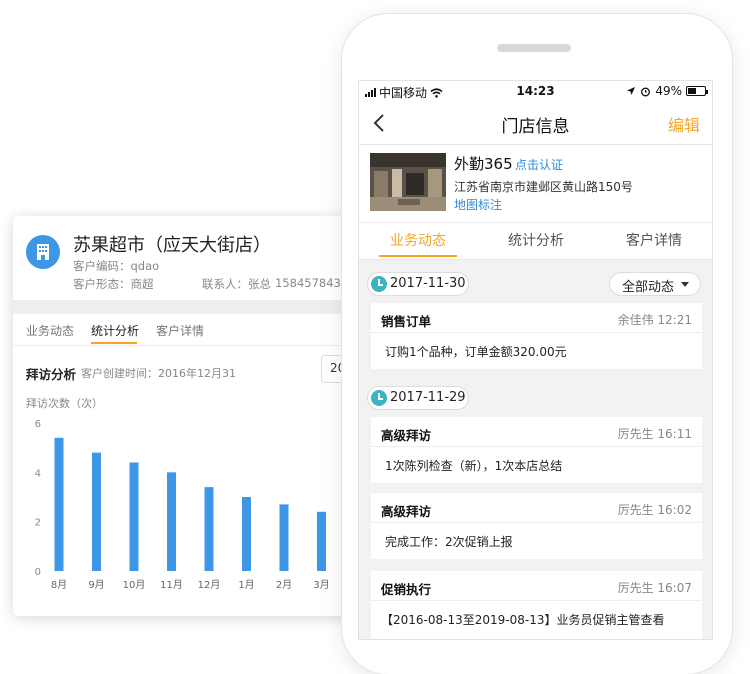  What do you see at coordinates (535, 91) in the screenshot?
I see `status-bar: 中国移动 14:23 49%` at bounding box center [535, 91].